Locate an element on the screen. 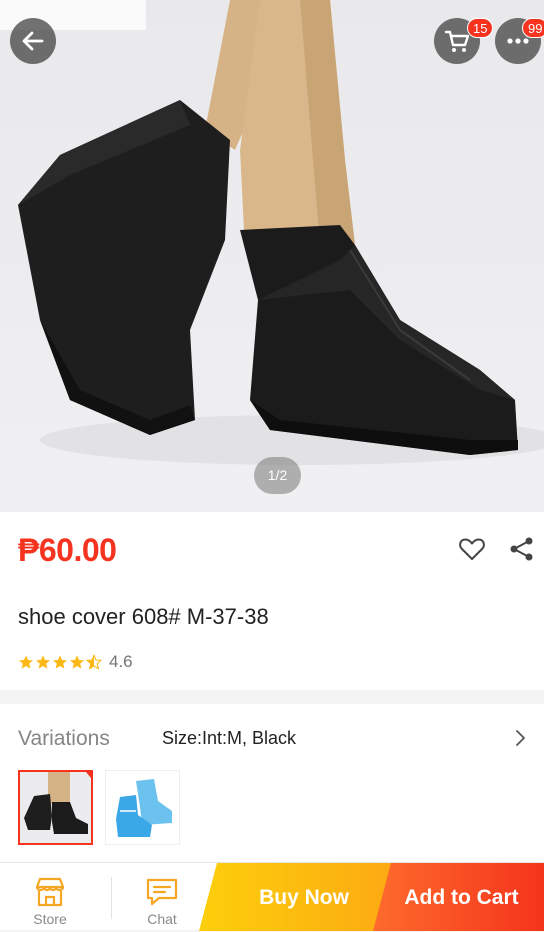 The width and height of the screenshot is (544, 932). heart-icon is located at coordinates (472, 549).